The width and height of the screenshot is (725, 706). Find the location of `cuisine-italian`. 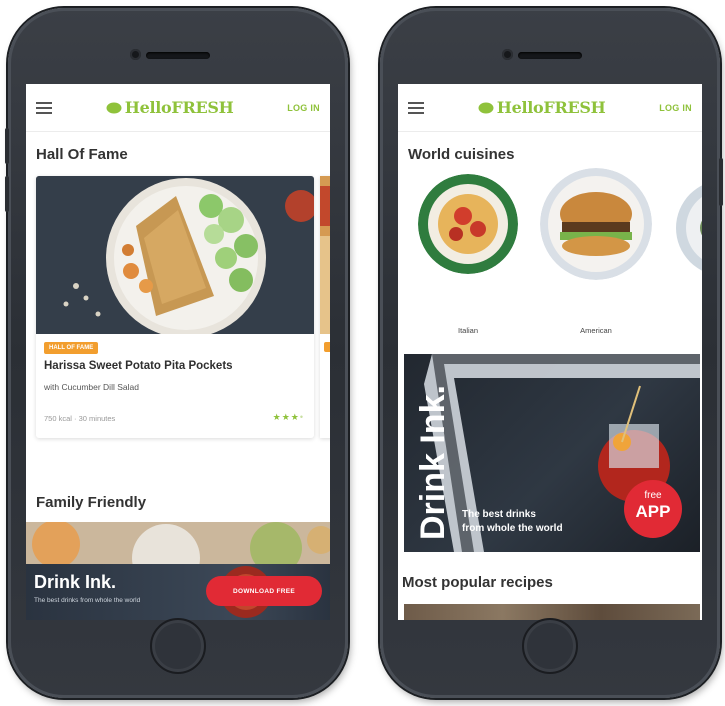

cuisine-italian is located at coordinates (468, 224).